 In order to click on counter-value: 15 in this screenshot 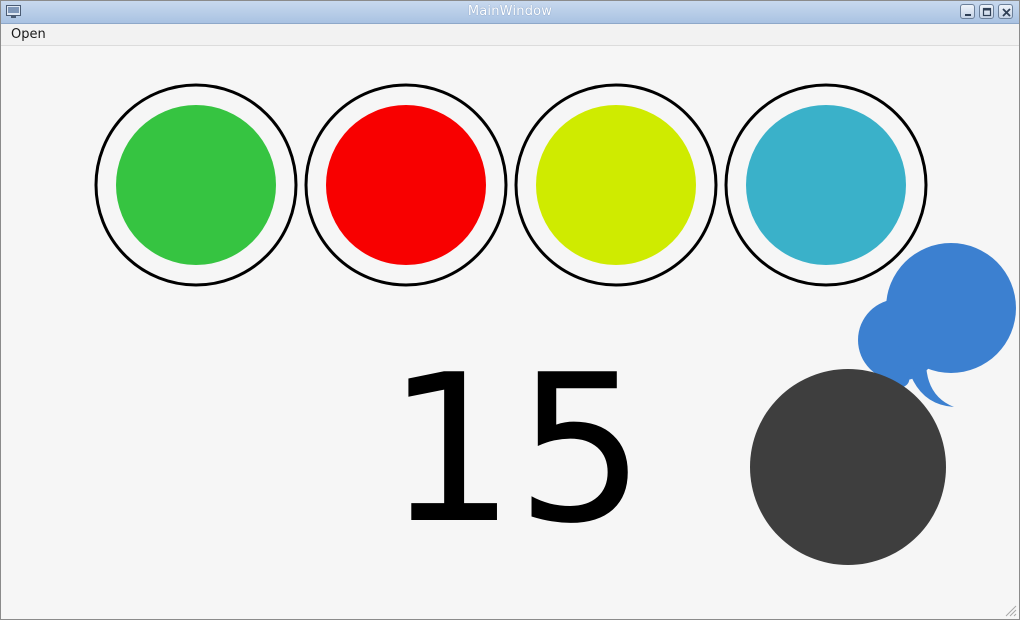, I will do `click(516, 450)`.